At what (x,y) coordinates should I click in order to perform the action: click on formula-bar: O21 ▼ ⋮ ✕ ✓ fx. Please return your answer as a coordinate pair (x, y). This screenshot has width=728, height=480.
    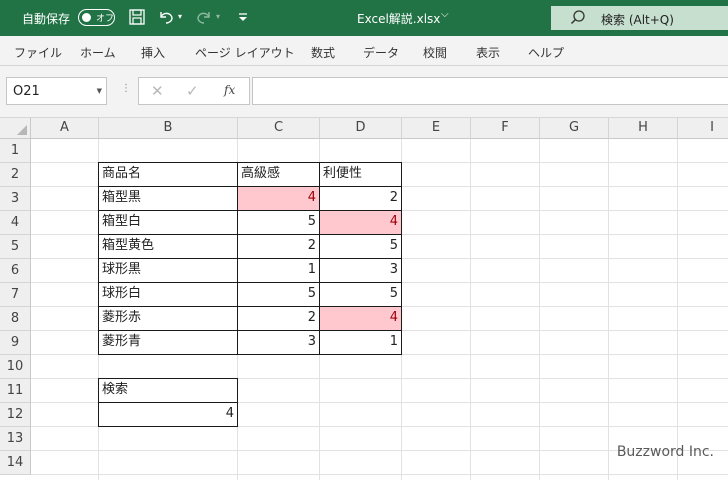
    Looking at the image, I should click on (364, 92).